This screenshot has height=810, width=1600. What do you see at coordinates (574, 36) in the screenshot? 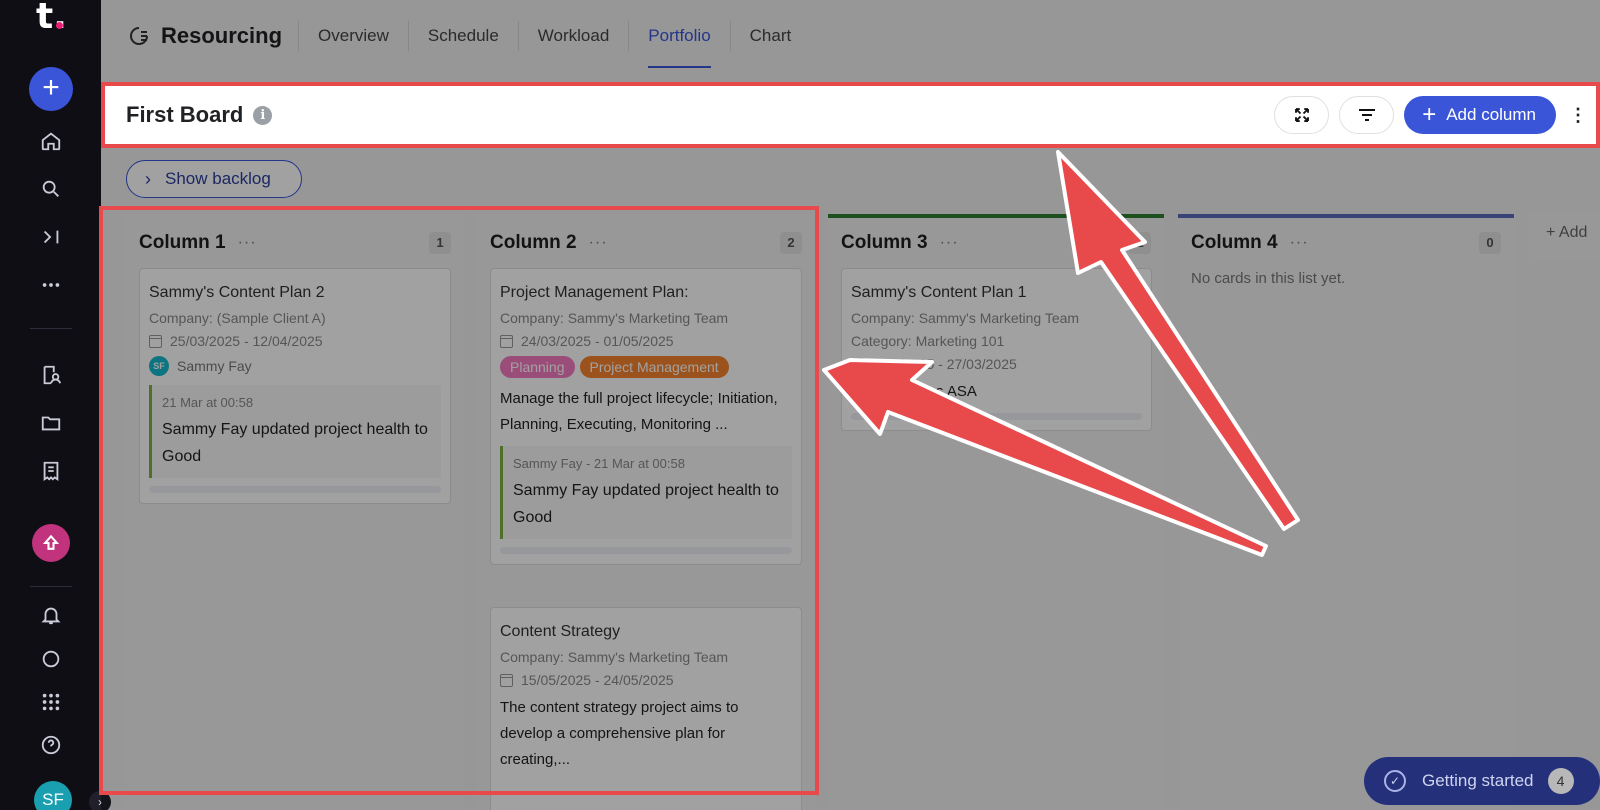
I see `tab-workload: Workload` at bounding box center [574, 36].